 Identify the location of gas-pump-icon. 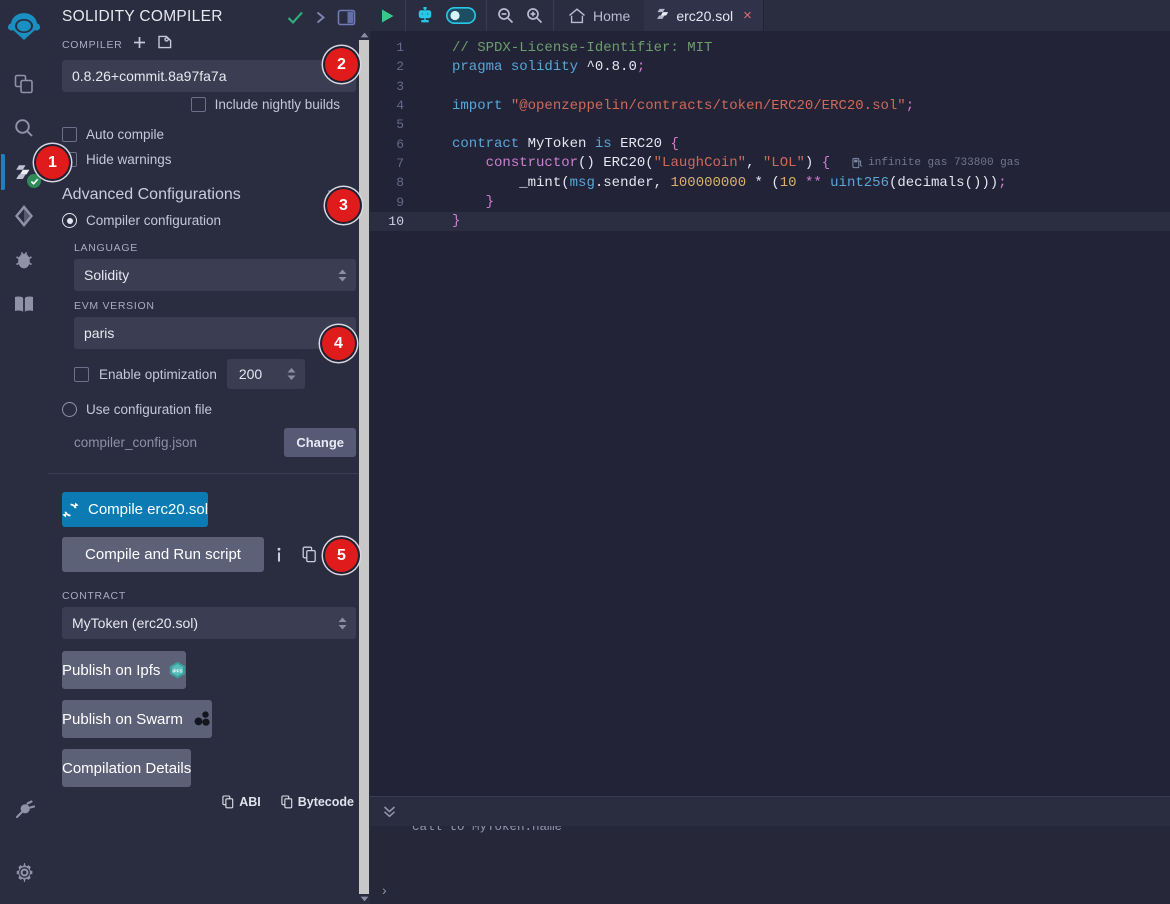
(857, 163).